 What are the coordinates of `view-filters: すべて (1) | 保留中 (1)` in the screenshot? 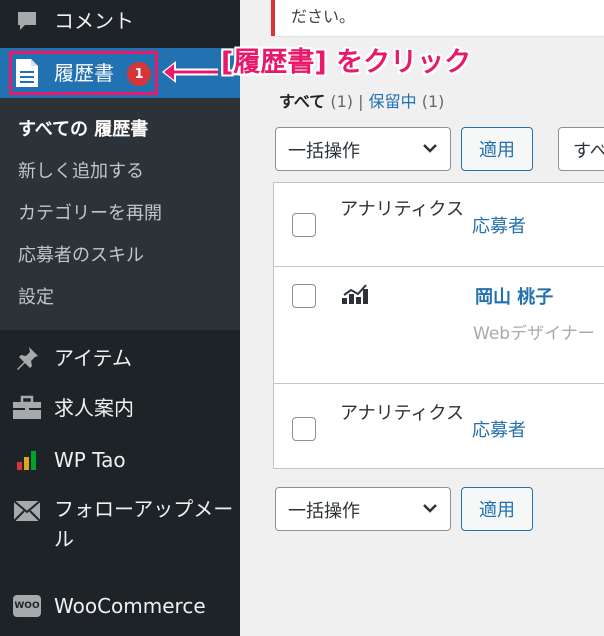 It's located at (361, 100).